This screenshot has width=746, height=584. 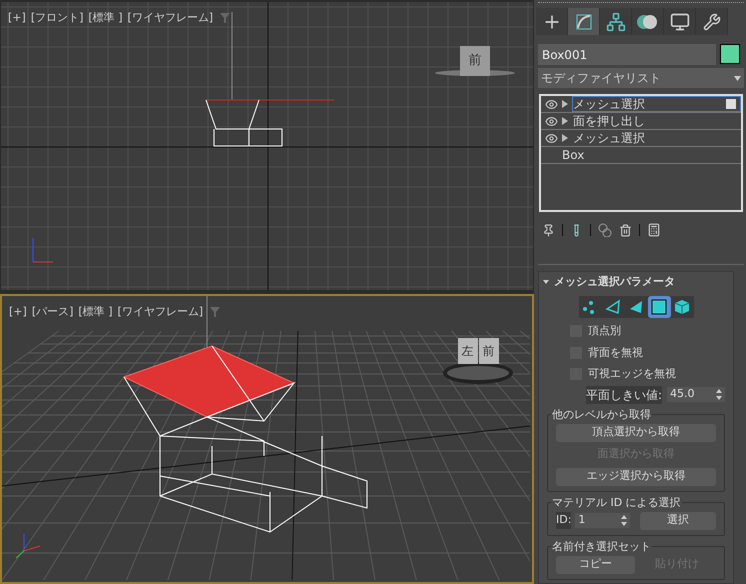 What do you see at coordinates (730, 54) in the screenshot?
I see `object-color-swatch` at bounding box center [730, 54].